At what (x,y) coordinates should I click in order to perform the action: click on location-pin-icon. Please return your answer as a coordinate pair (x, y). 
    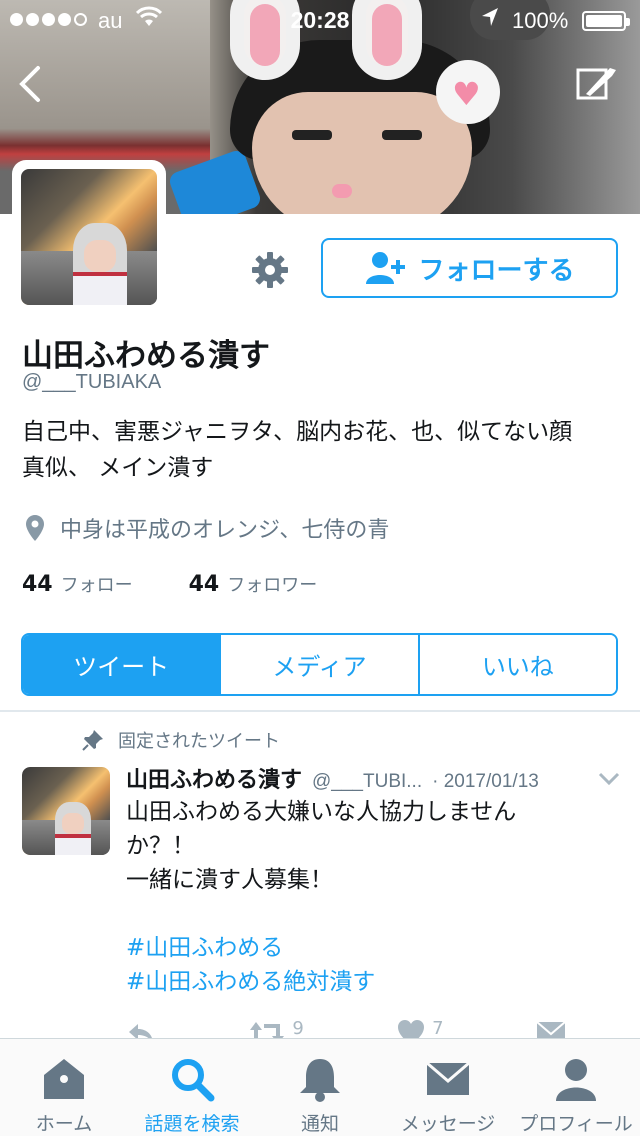
    Looking at the image, I should click on (35, 528).